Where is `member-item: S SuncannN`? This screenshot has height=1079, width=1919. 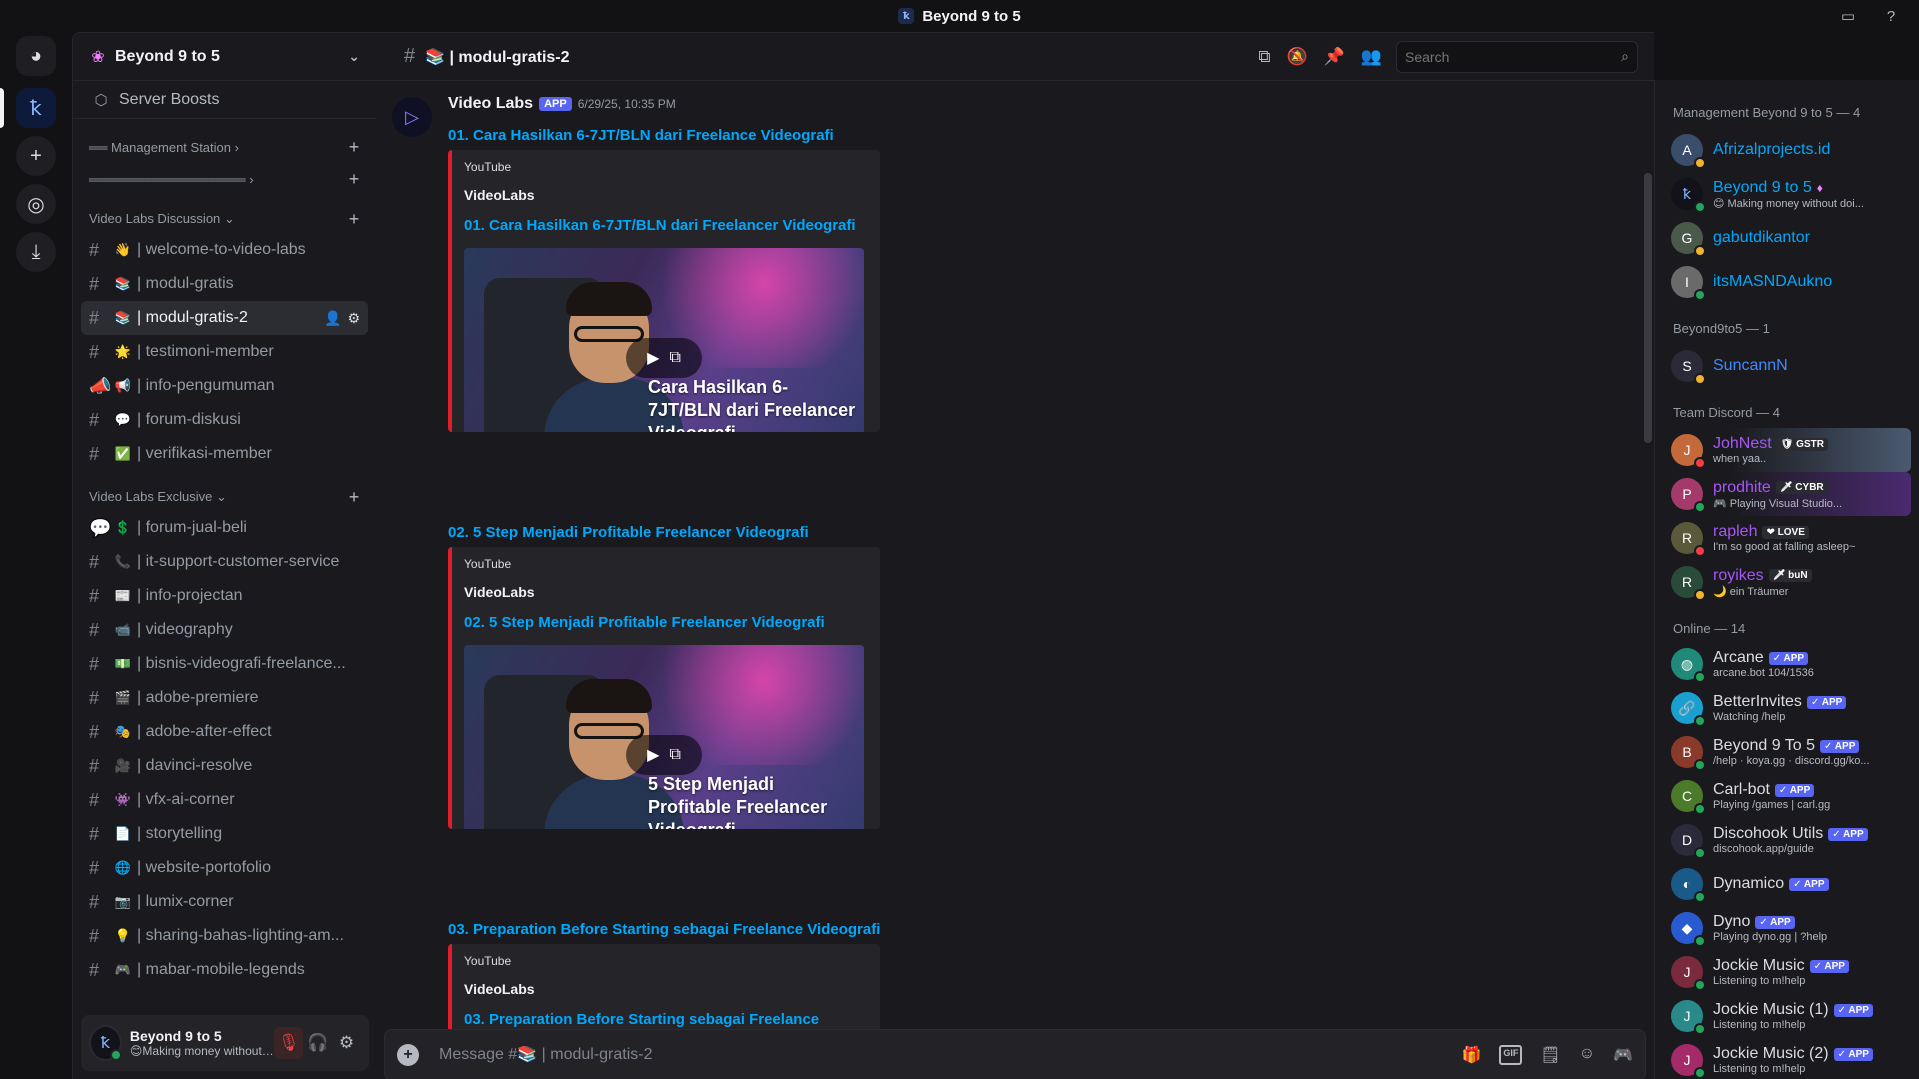 member-item: S SuncannN is located at coordinates (1783, 366).